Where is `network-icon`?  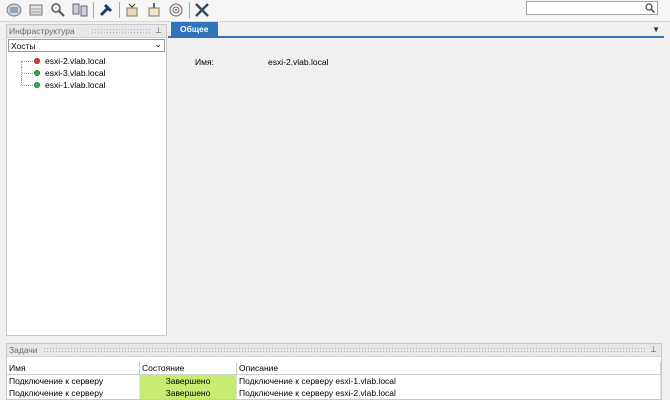
network-icon is located at coordinates (80, 10).